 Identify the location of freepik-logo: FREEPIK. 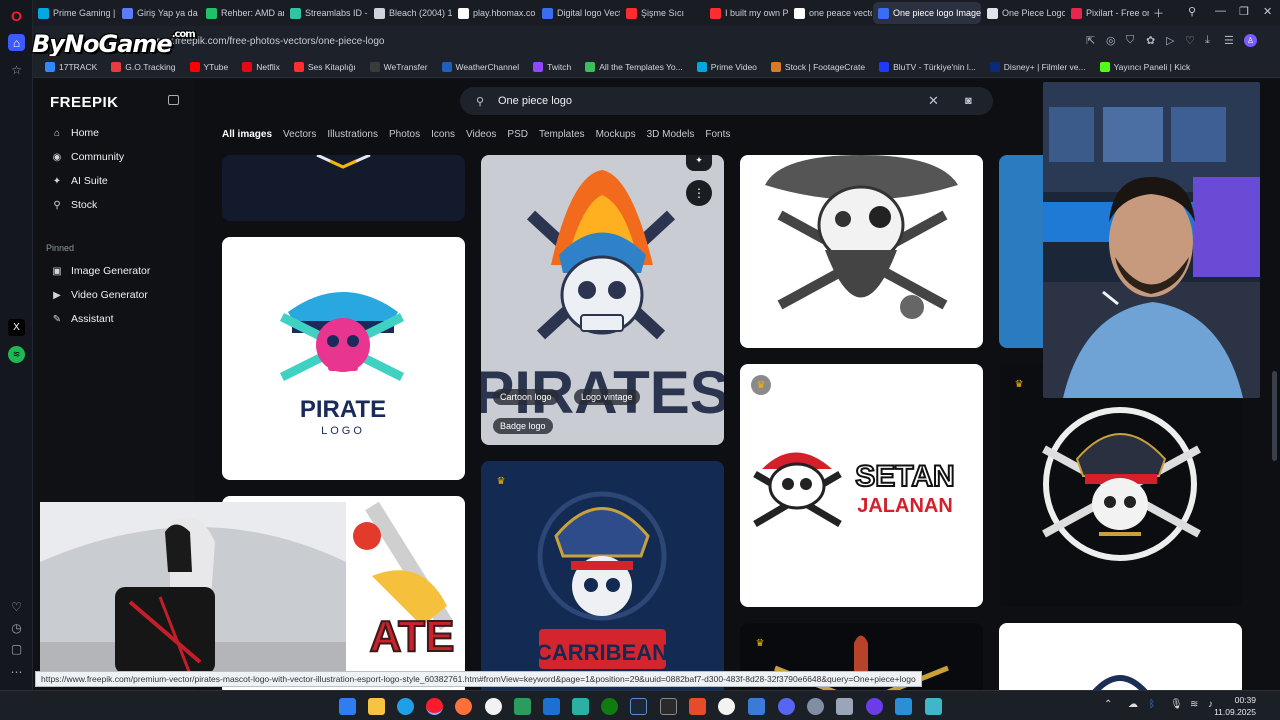
(84, 102).